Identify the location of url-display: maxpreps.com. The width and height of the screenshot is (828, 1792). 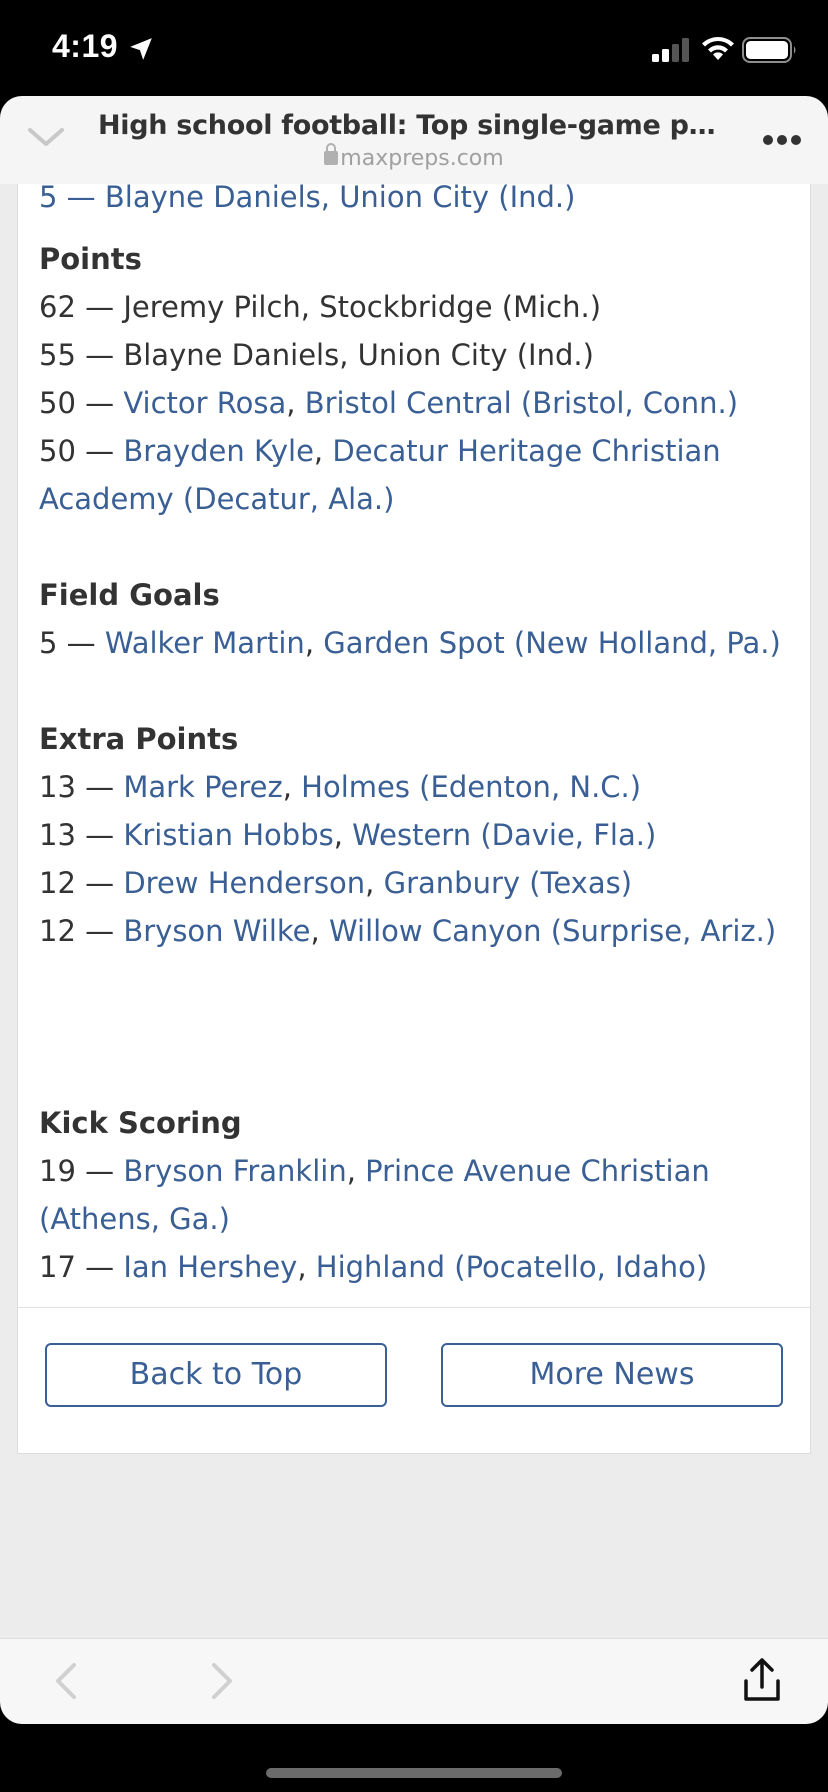
(414, 157).